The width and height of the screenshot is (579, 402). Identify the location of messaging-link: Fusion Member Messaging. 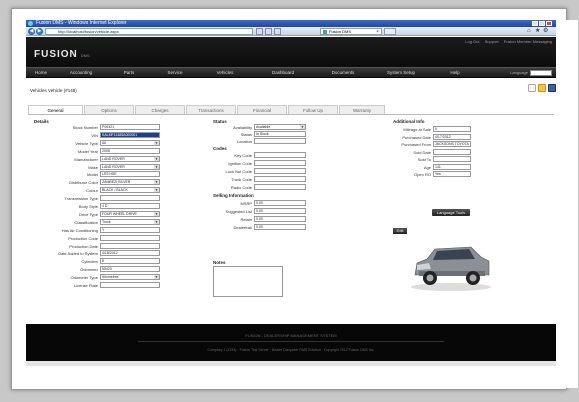
(528, 41).